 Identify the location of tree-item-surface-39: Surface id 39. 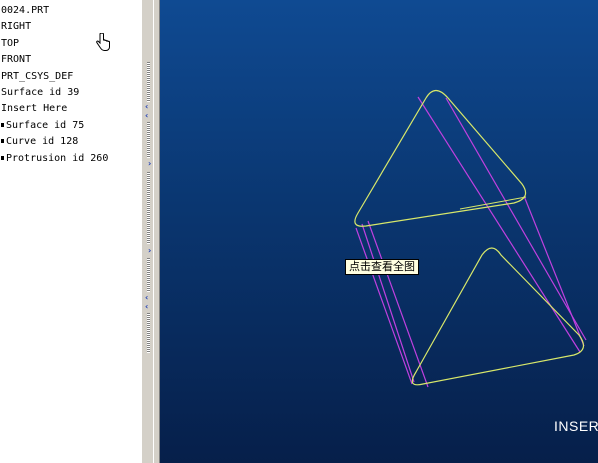
(54, 93).